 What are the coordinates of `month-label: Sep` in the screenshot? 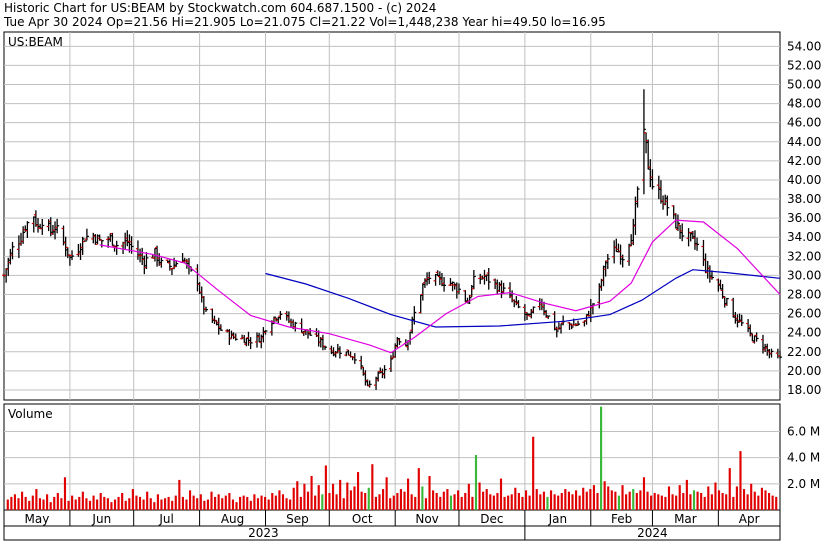 It's located at (297, 519).